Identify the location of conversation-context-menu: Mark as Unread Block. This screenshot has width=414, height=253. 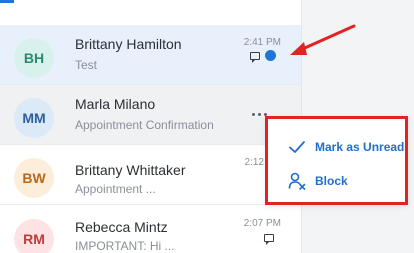
(336, 160).